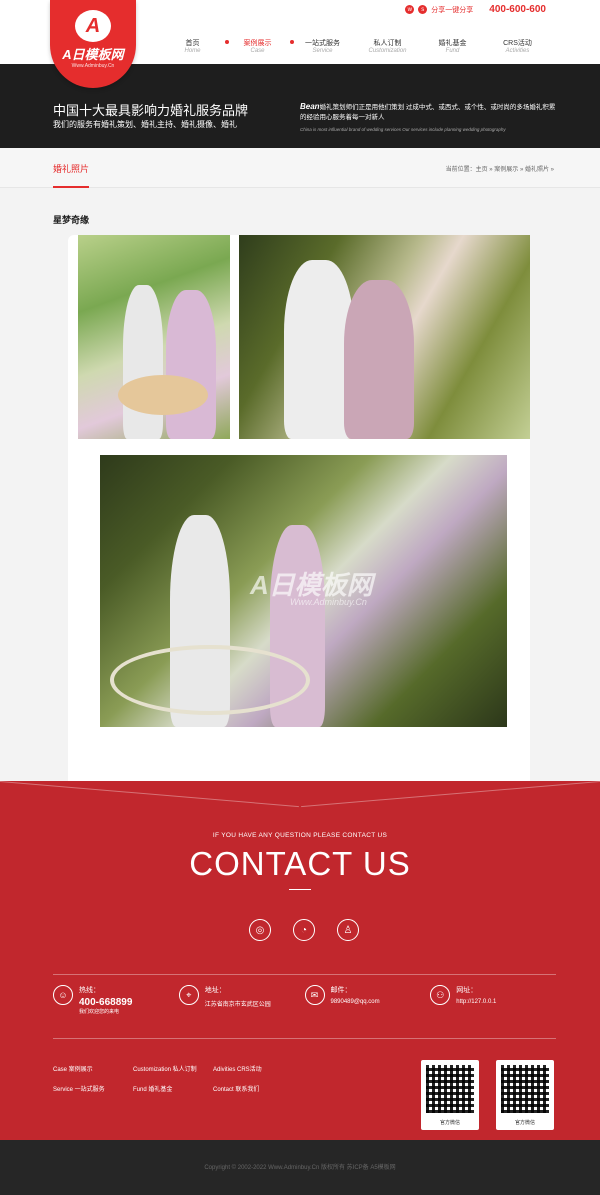  I want to click on phone-label: 热线：, so click(89, 990).